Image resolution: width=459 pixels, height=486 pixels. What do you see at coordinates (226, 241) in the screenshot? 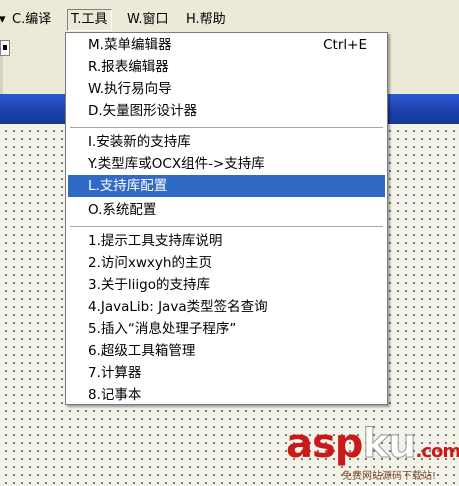
I see `menu-item-tool-help: 1.提示工具支持库说明` at bounding box center [226, 241].